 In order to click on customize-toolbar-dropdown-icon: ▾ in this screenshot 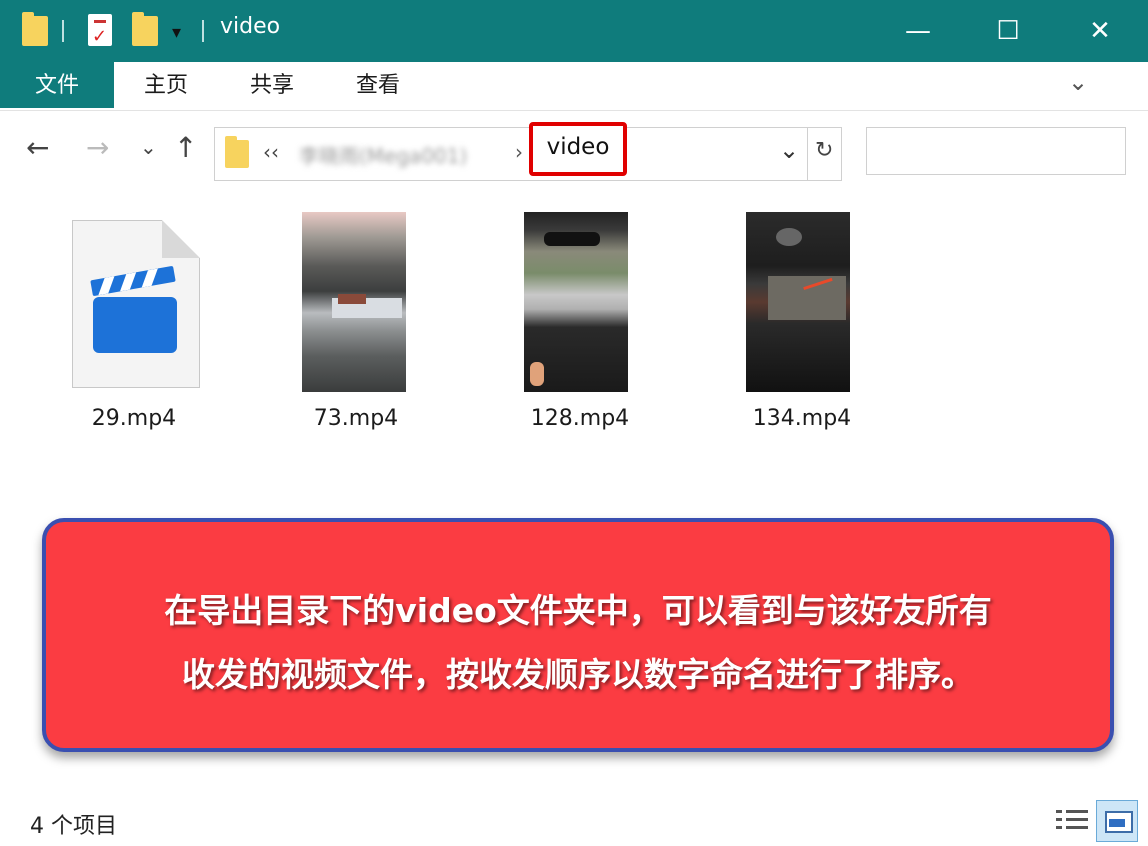, I will do `click(176, 32)`.